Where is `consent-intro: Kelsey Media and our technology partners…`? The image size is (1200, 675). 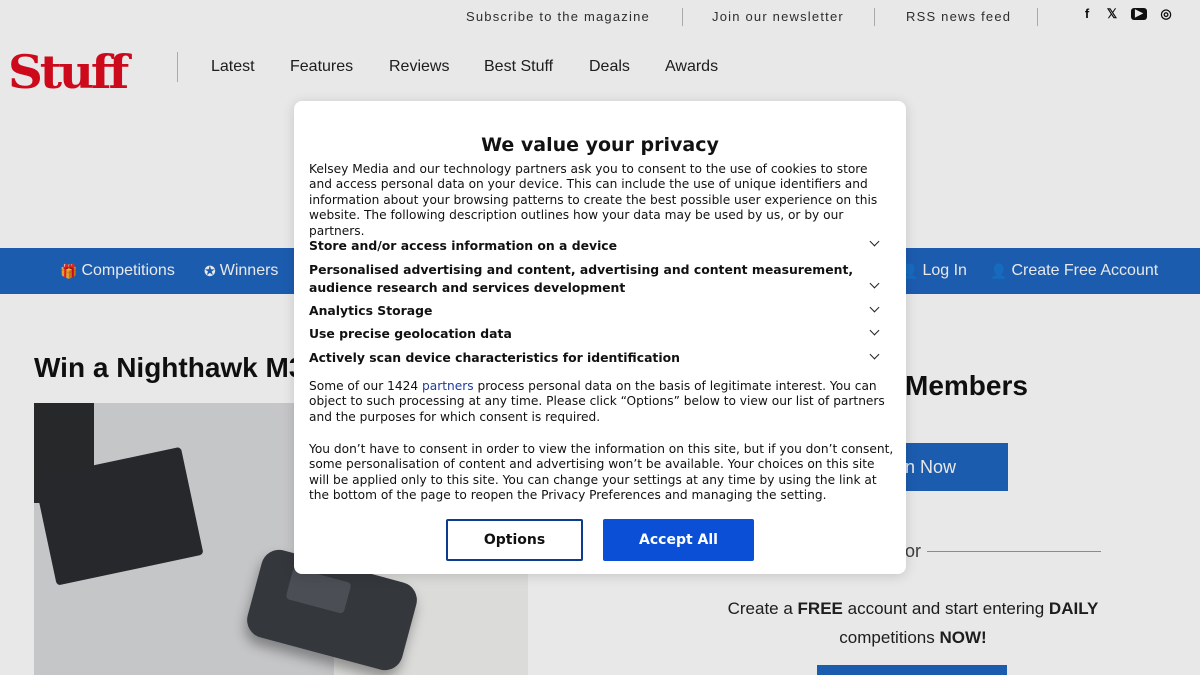
consent-intro: Kelsey Media and our technology partners… is located at coordinates (593, 200).